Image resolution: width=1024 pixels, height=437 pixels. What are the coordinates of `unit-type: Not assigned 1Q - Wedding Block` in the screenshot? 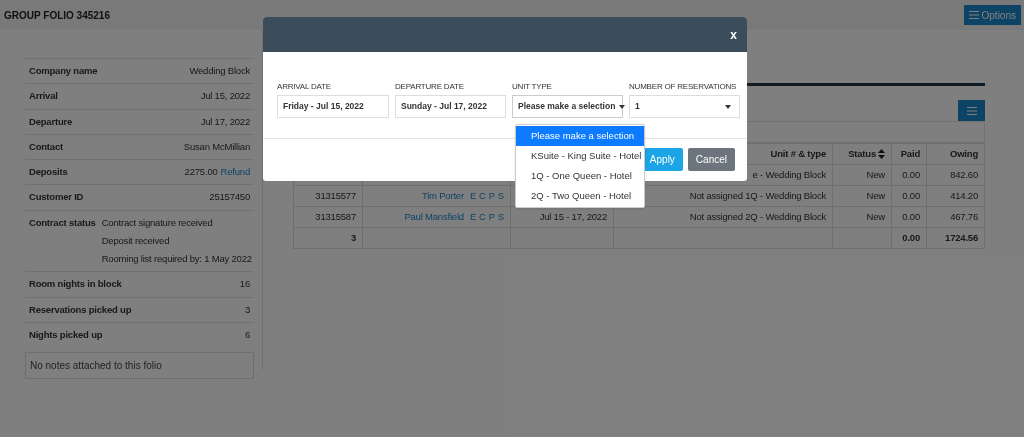 It's located at (757, 195).